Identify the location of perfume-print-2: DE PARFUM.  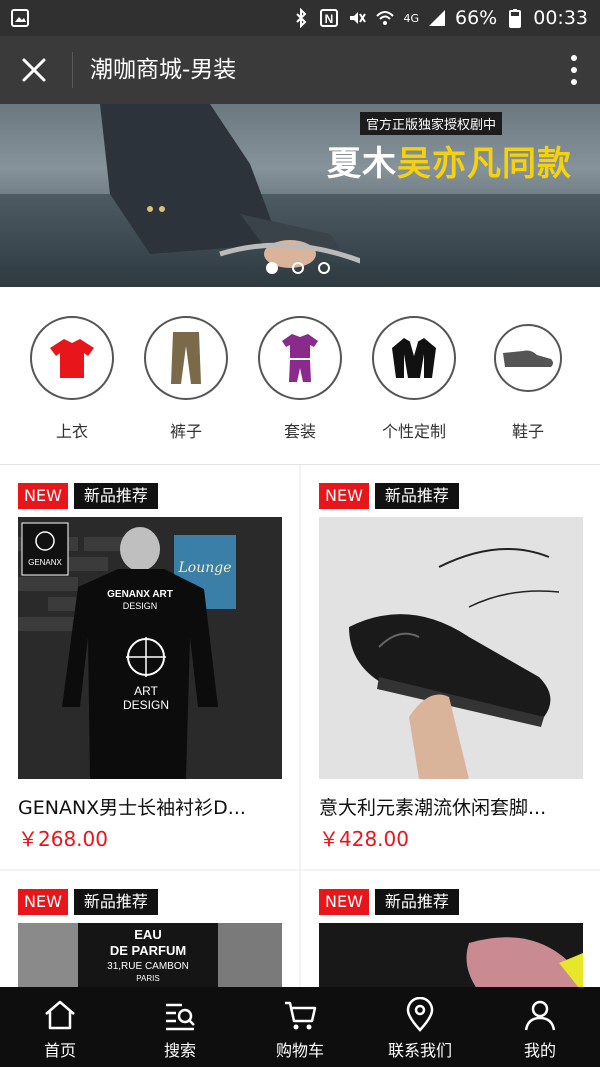
(148, 950).